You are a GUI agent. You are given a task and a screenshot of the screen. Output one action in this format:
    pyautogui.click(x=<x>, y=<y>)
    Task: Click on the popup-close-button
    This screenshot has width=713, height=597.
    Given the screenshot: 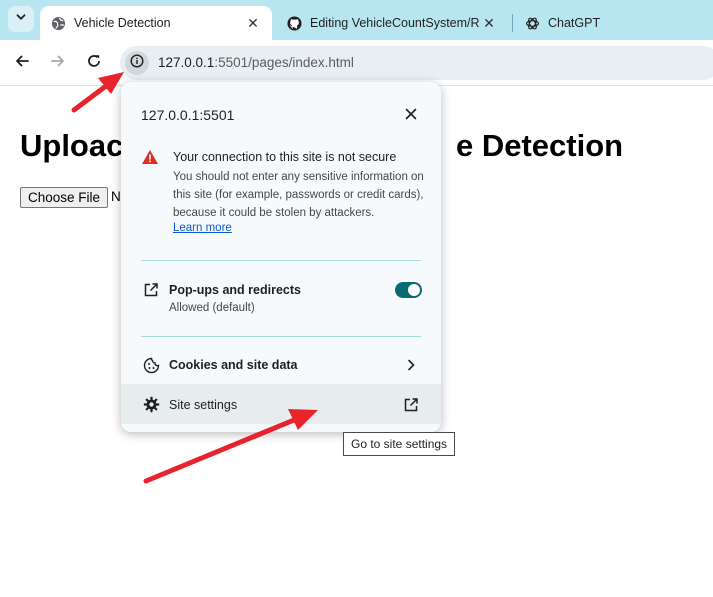 What is the action you would take?
    pyautogui.click(x=411, y=116)
    